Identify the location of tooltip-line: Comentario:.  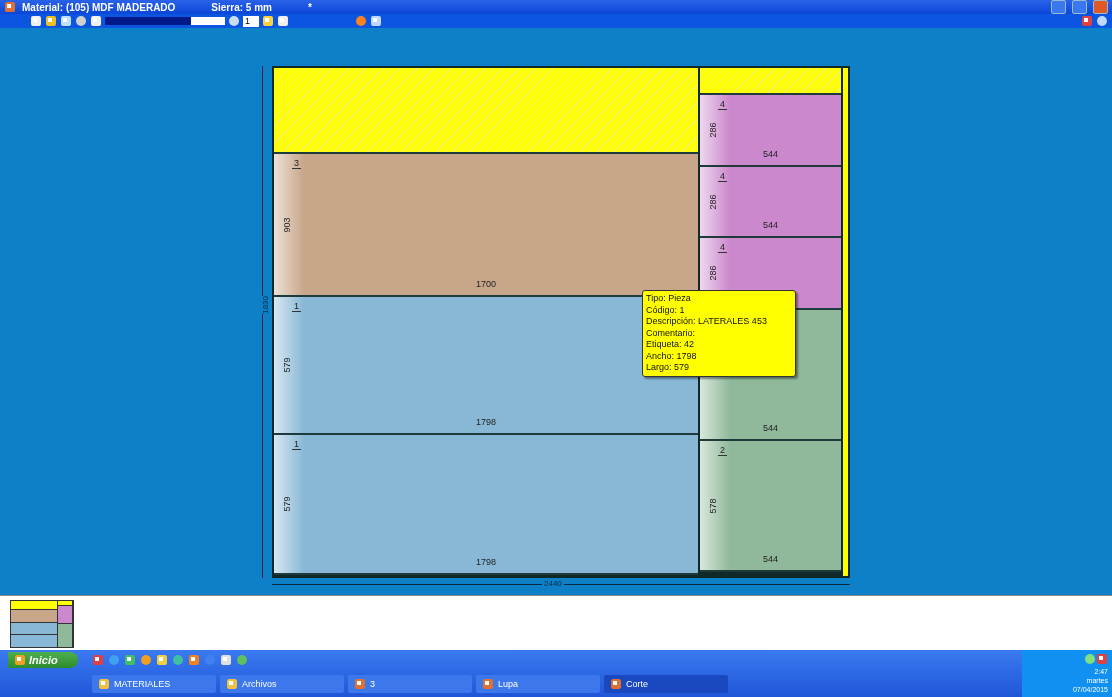
(671, 333).